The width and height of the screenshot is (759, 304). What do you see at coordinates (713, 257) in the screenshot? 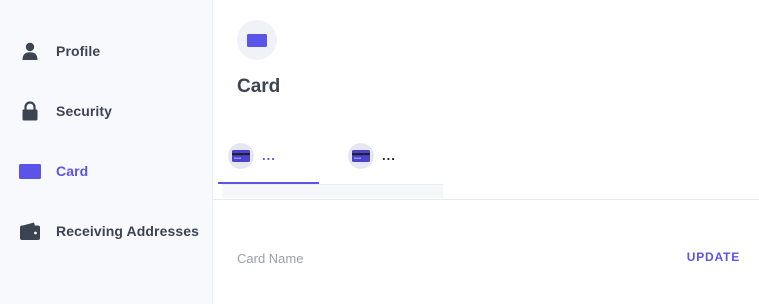
I see `update-button: UPDATE` at bounding box center [713, 257].